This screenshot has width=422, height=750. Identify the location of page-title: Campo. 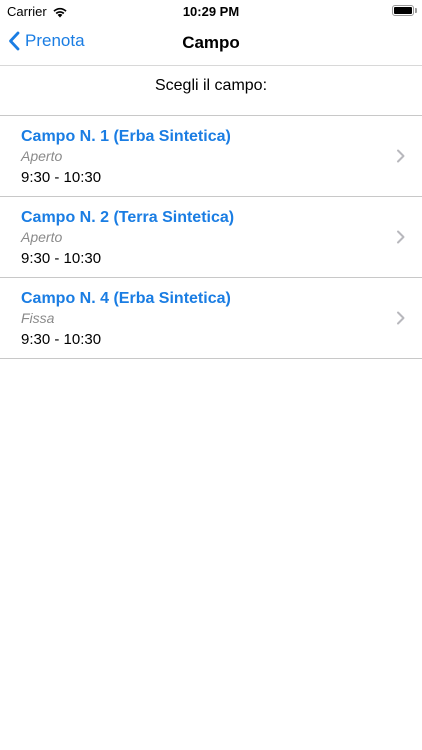
(211, 42).